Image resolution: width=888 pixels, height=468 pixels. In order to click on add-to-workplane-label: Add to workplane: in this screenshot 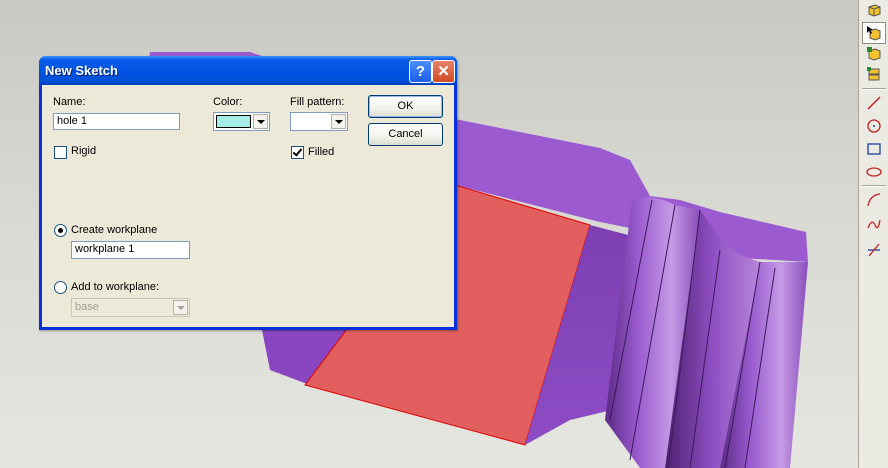, I will do `click(115, 287)`.